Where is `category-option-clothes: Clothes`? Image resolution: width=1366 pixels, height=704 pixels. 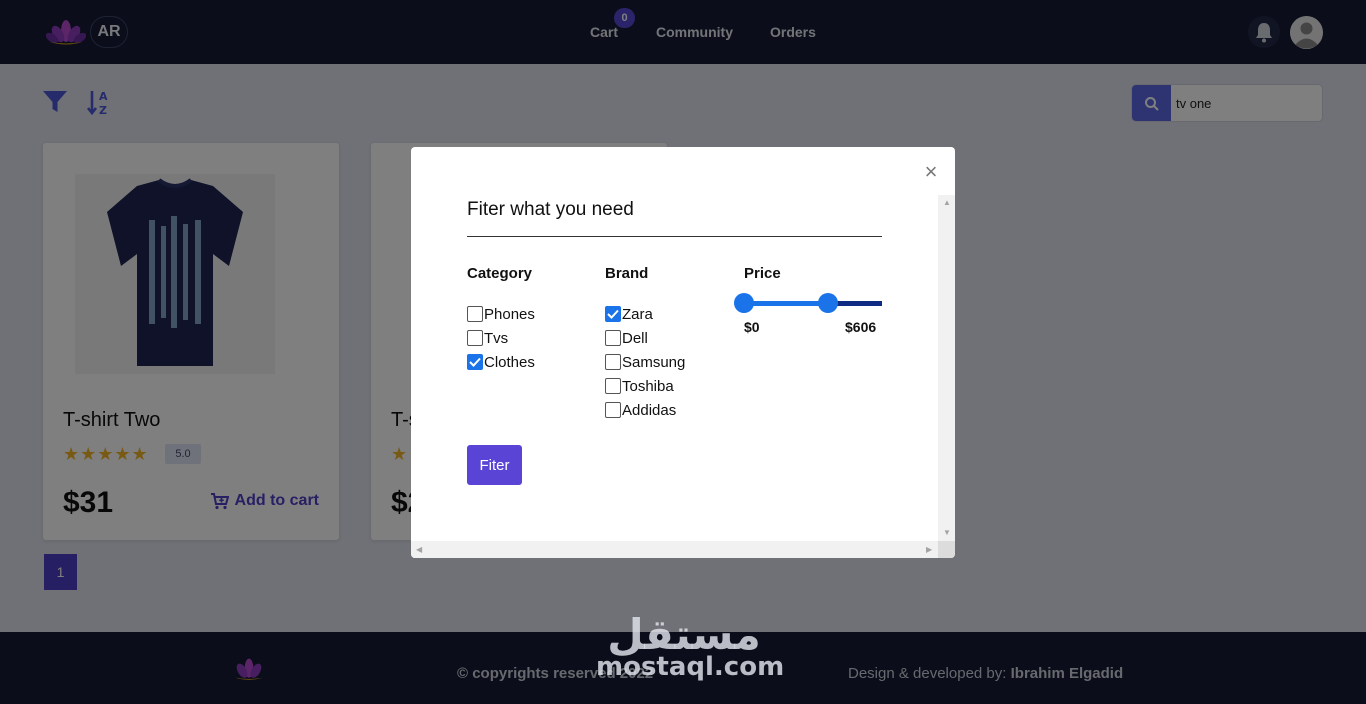 category-option-clothes: Clothes is located at coordinates (501, 362).